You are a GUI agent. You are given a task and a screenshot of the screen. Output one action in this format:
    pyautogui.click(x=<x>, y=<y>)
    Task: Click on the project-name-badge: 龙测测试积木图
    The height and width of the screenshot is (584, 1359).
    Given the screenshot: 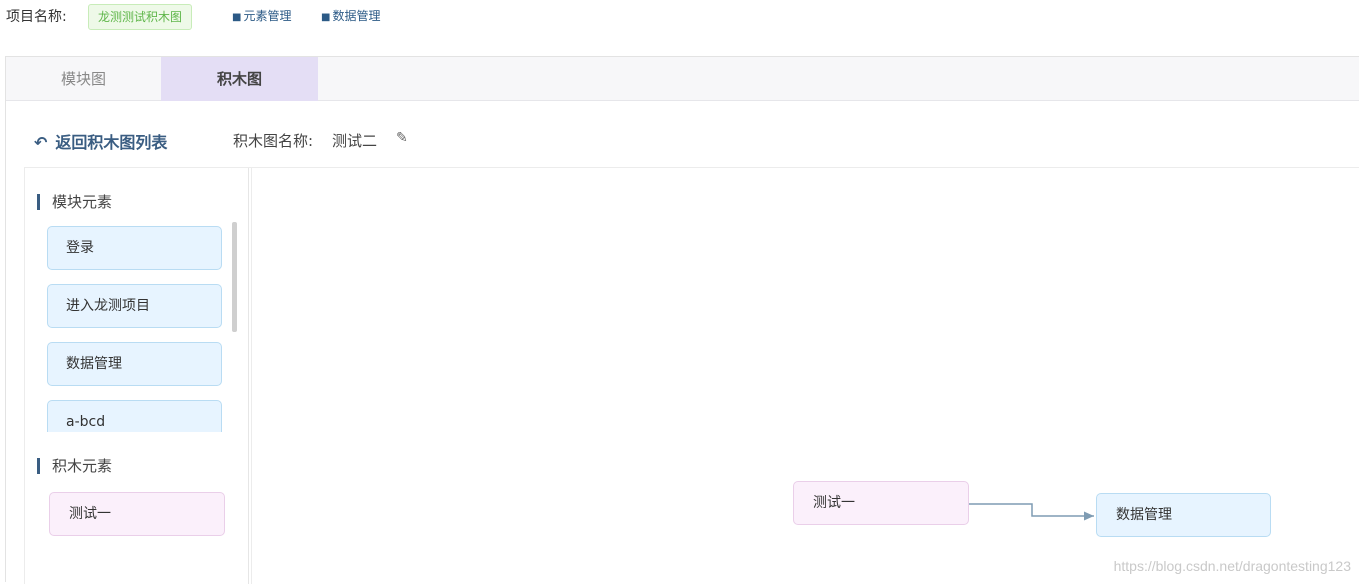 What is the action you would take?
    pyautogui.click(x=140, y=17)
    